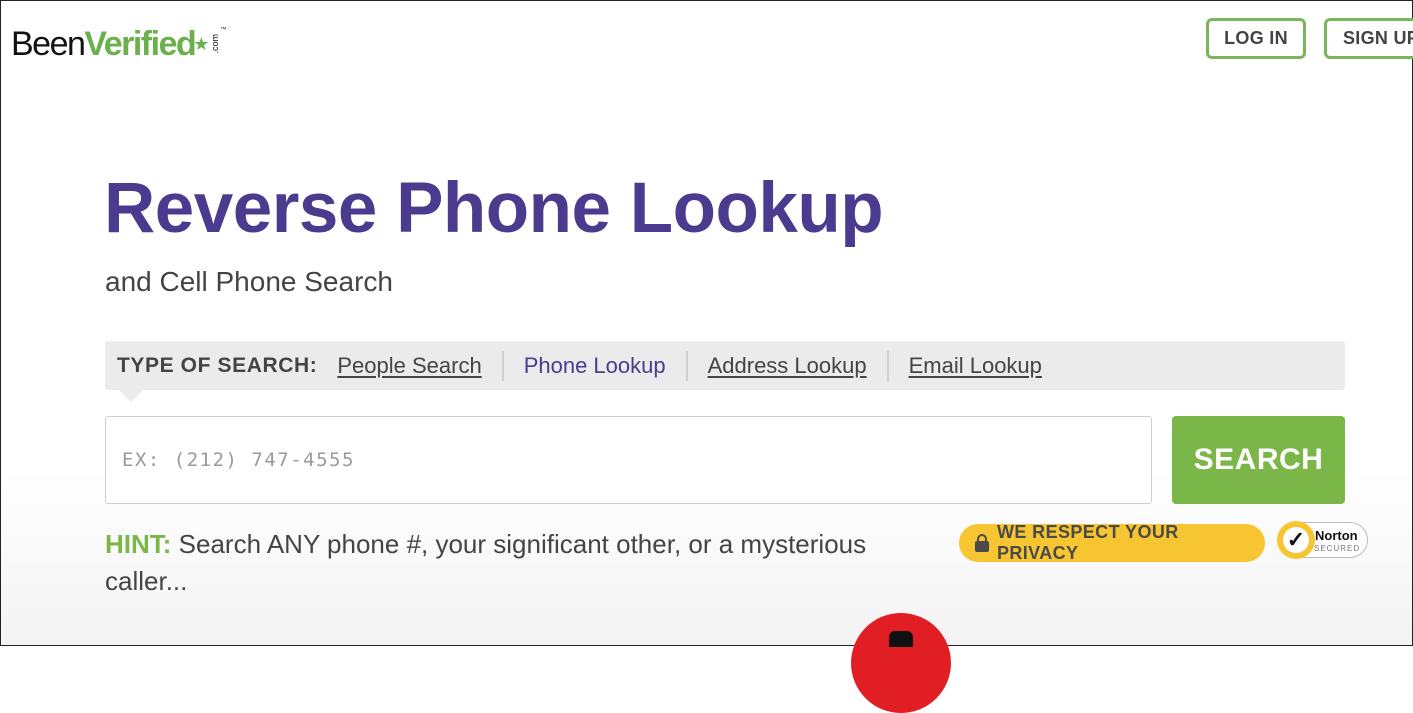 Image resolution: width=1413 pixels, height=713 pixels. I want to click on norton-secured-badge: ✓ Norton SECURED, so click(1322, 540).